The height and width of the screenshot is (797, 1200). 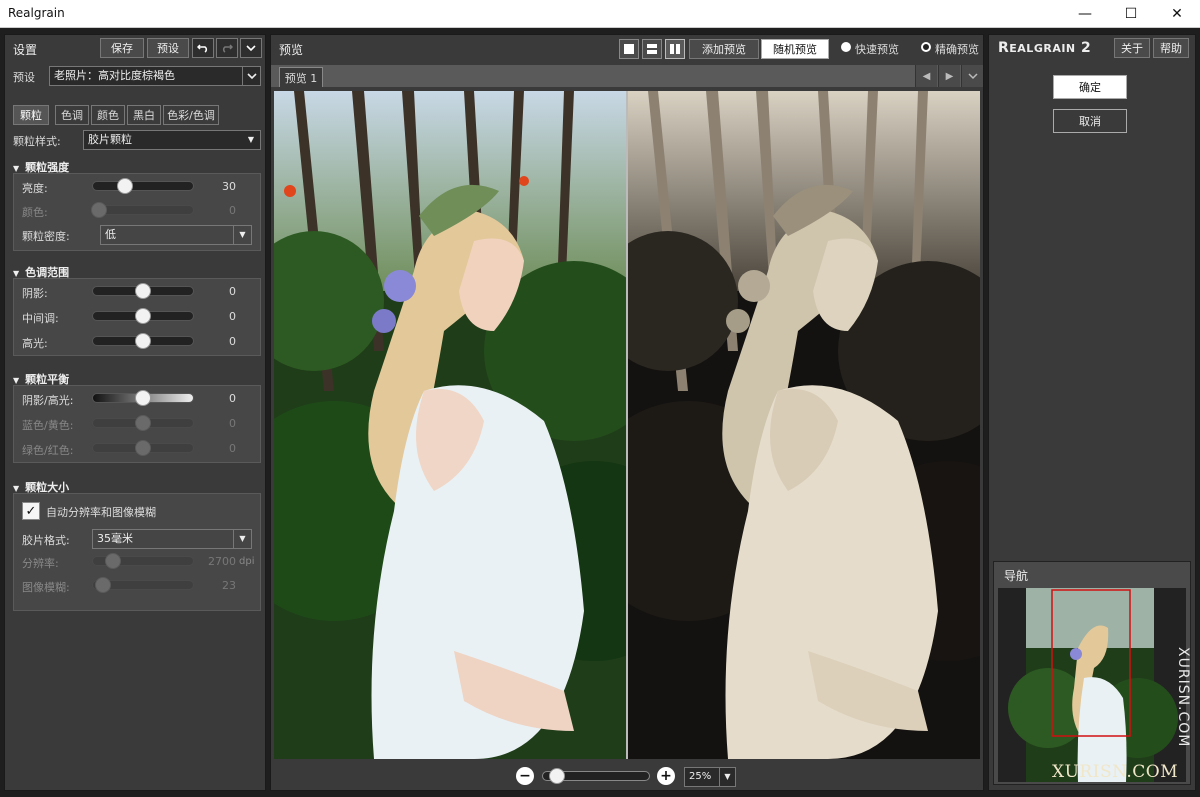 I want to click on blur-slider, so click(x=143, y=585).